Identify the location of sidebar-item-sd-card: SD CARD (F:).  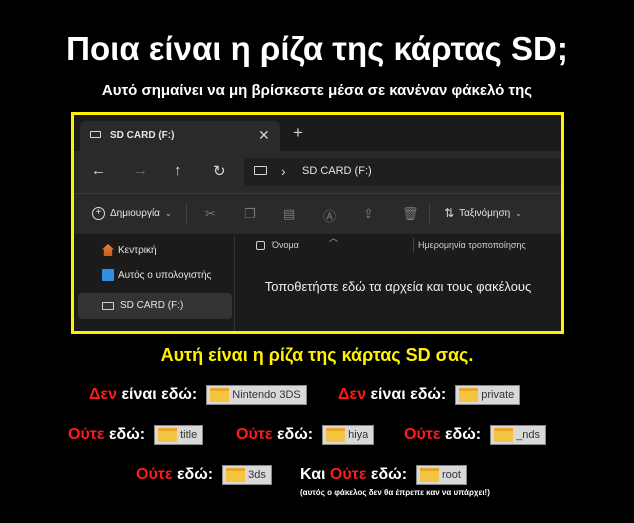
(142, 305).